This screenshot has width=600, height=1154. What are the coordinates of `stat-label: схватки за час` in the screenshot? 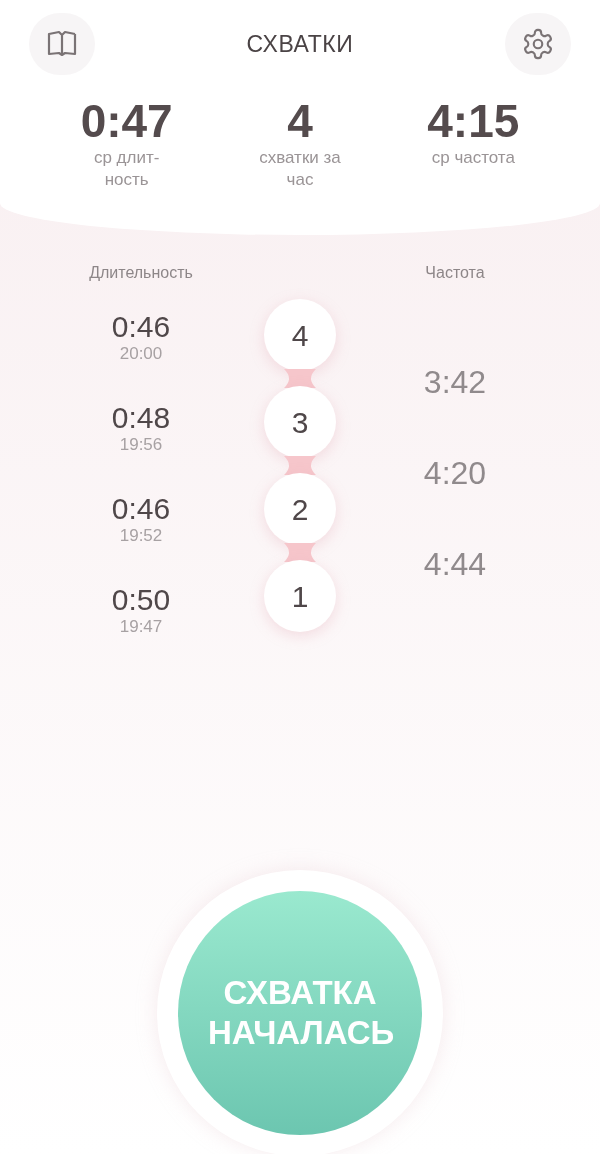 It's located at (300, 169).